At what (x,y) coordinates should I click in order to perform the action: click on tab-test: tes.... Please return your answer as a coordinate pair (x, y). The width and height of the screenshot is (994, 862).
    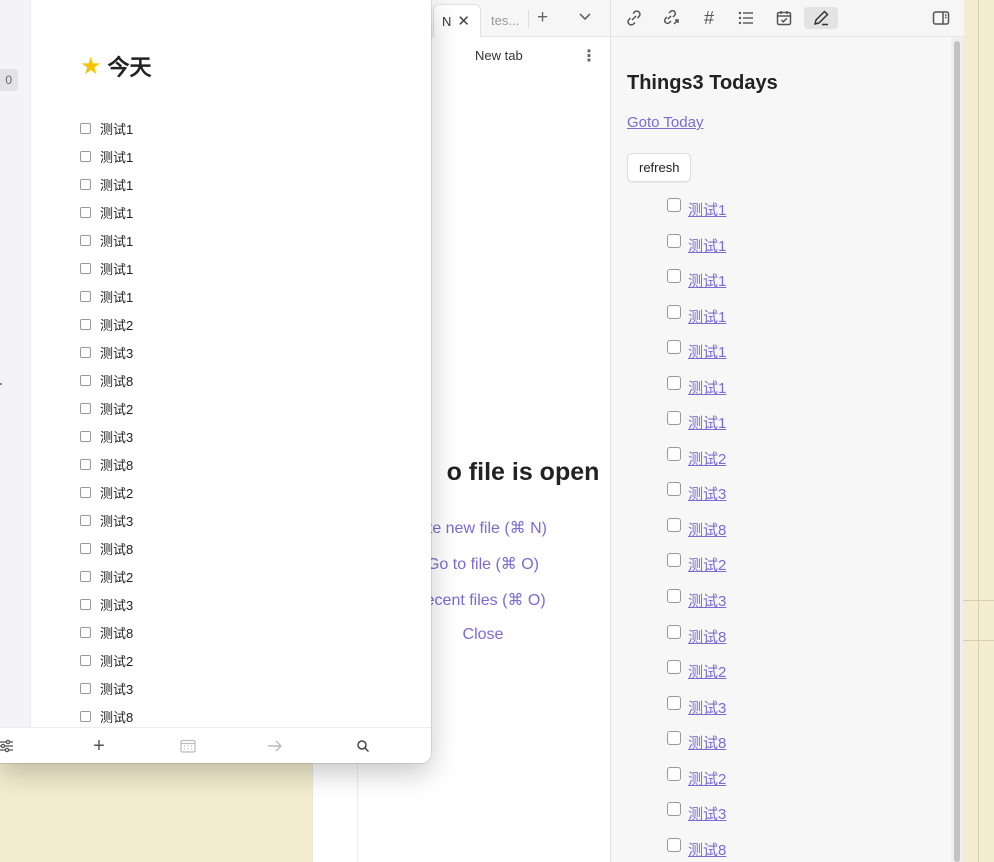
    Looking at the image, I should click on (505, 20).